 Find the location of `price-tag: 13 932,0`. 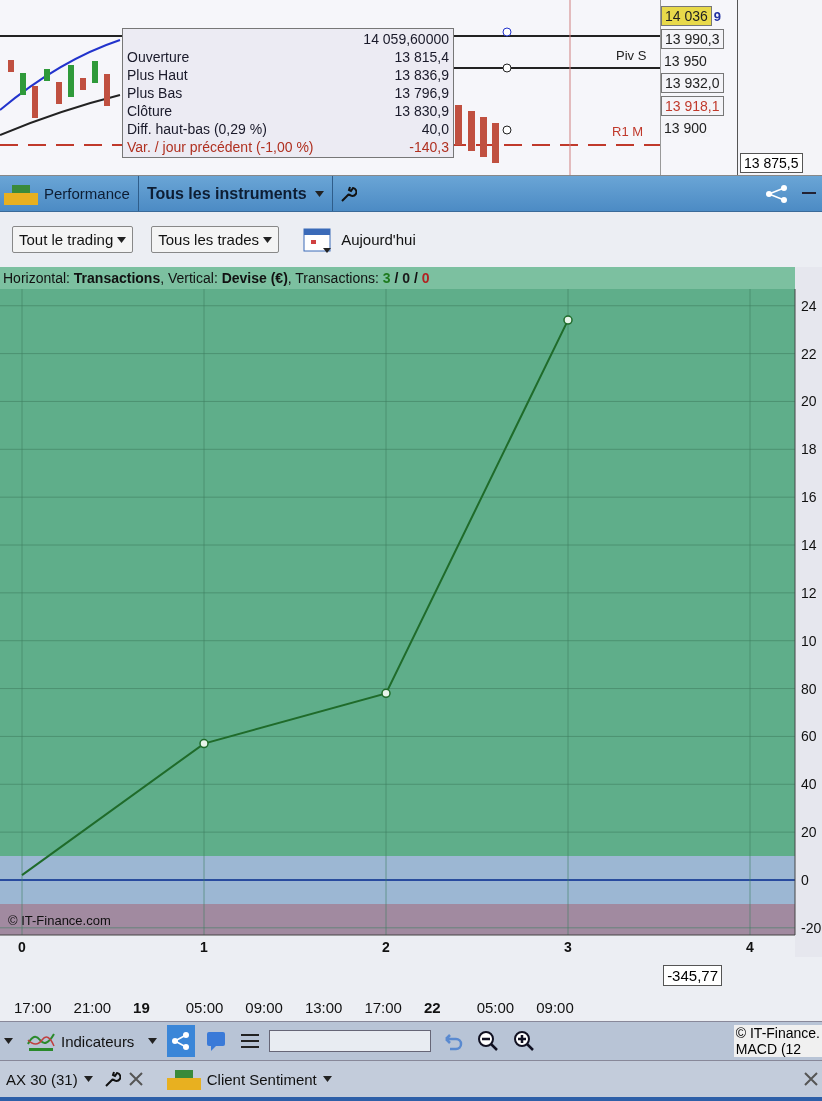

price-tag: 13 932,0 is located at coordinates (692, 83).